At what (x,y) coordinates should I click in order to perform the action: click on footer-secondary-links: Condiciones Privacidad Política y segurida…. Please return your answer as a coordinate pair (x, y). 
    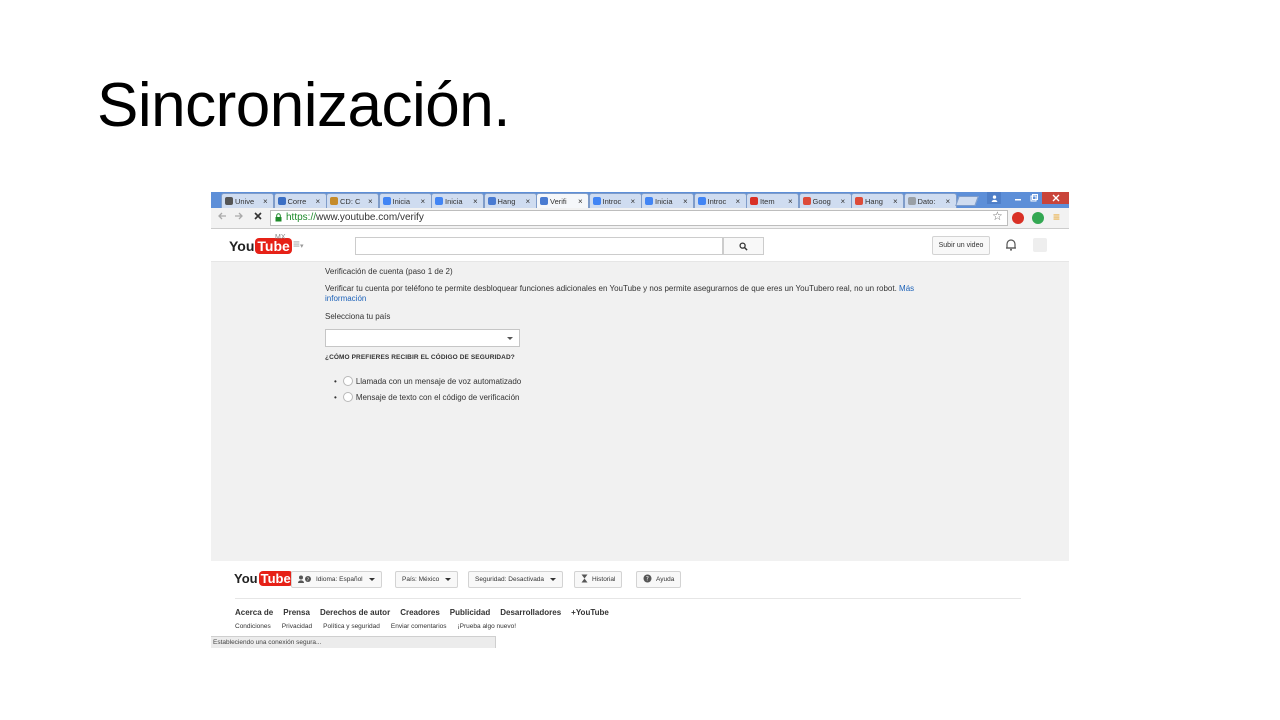
    Looking at the image, I should click on (375, 626).